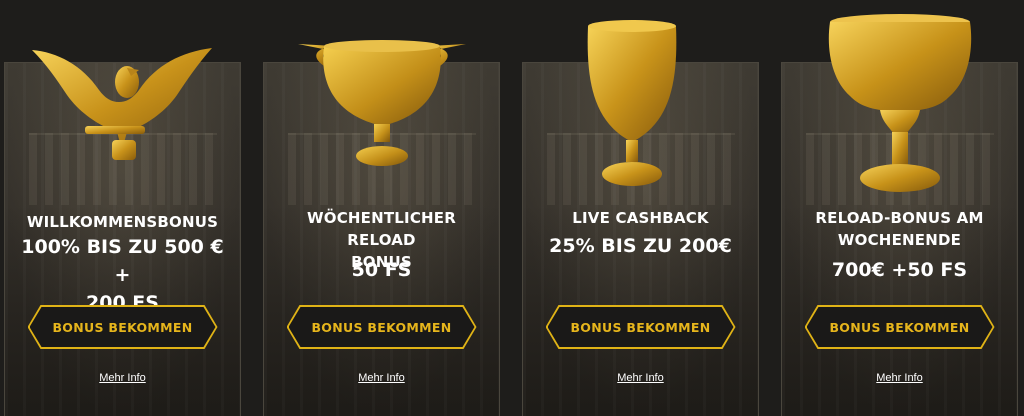 Image resolution: width=1024 pixels, height=416 pixels. I want to click on card-amount: 100% BIS ZU 500 € + 200 FS, so click(122, 275).